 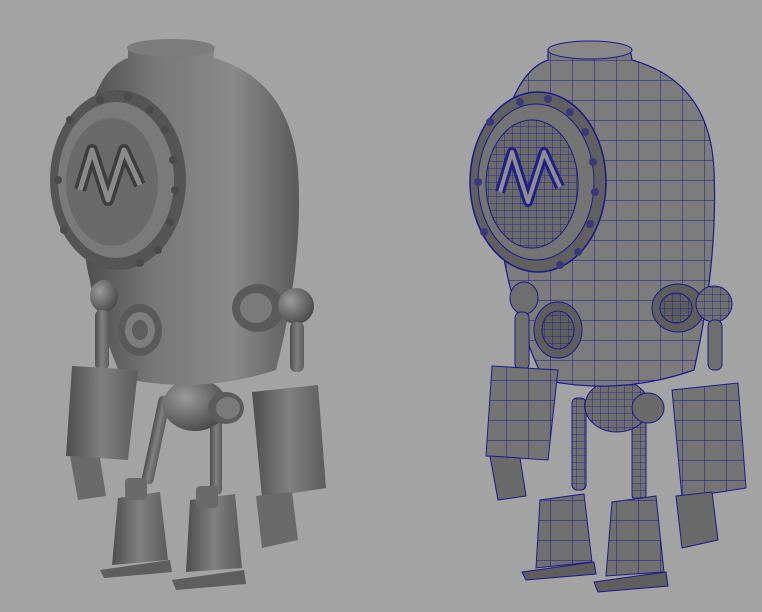 I want to click on wire-right-leg, so click(x=631, y=500).